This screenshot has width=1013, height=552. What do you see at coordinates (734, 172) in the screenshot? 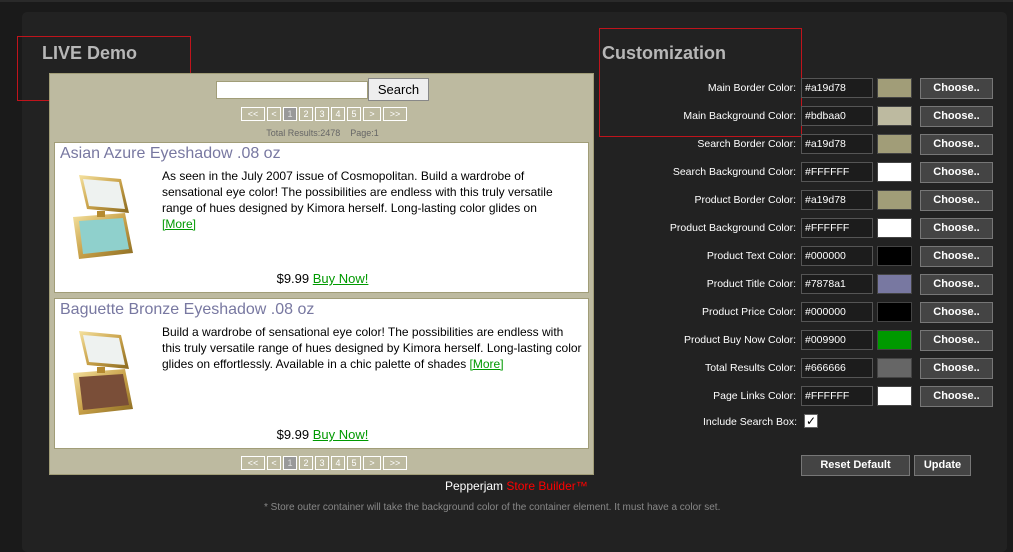
I see `color-setting-label: Search Background Color:` at bounding box center [734, 172].